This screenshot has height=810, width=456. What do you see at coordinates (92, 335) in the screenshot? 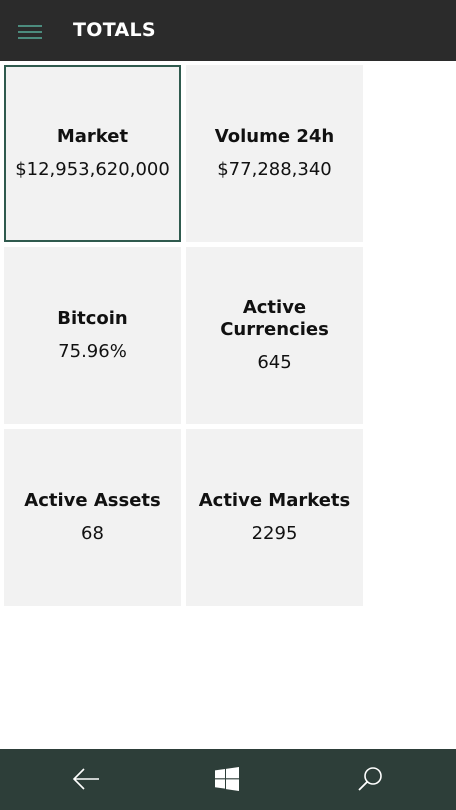
I see `tile-bitcoin: Bitcoin 75.96%` at bounding box center [92, 335].